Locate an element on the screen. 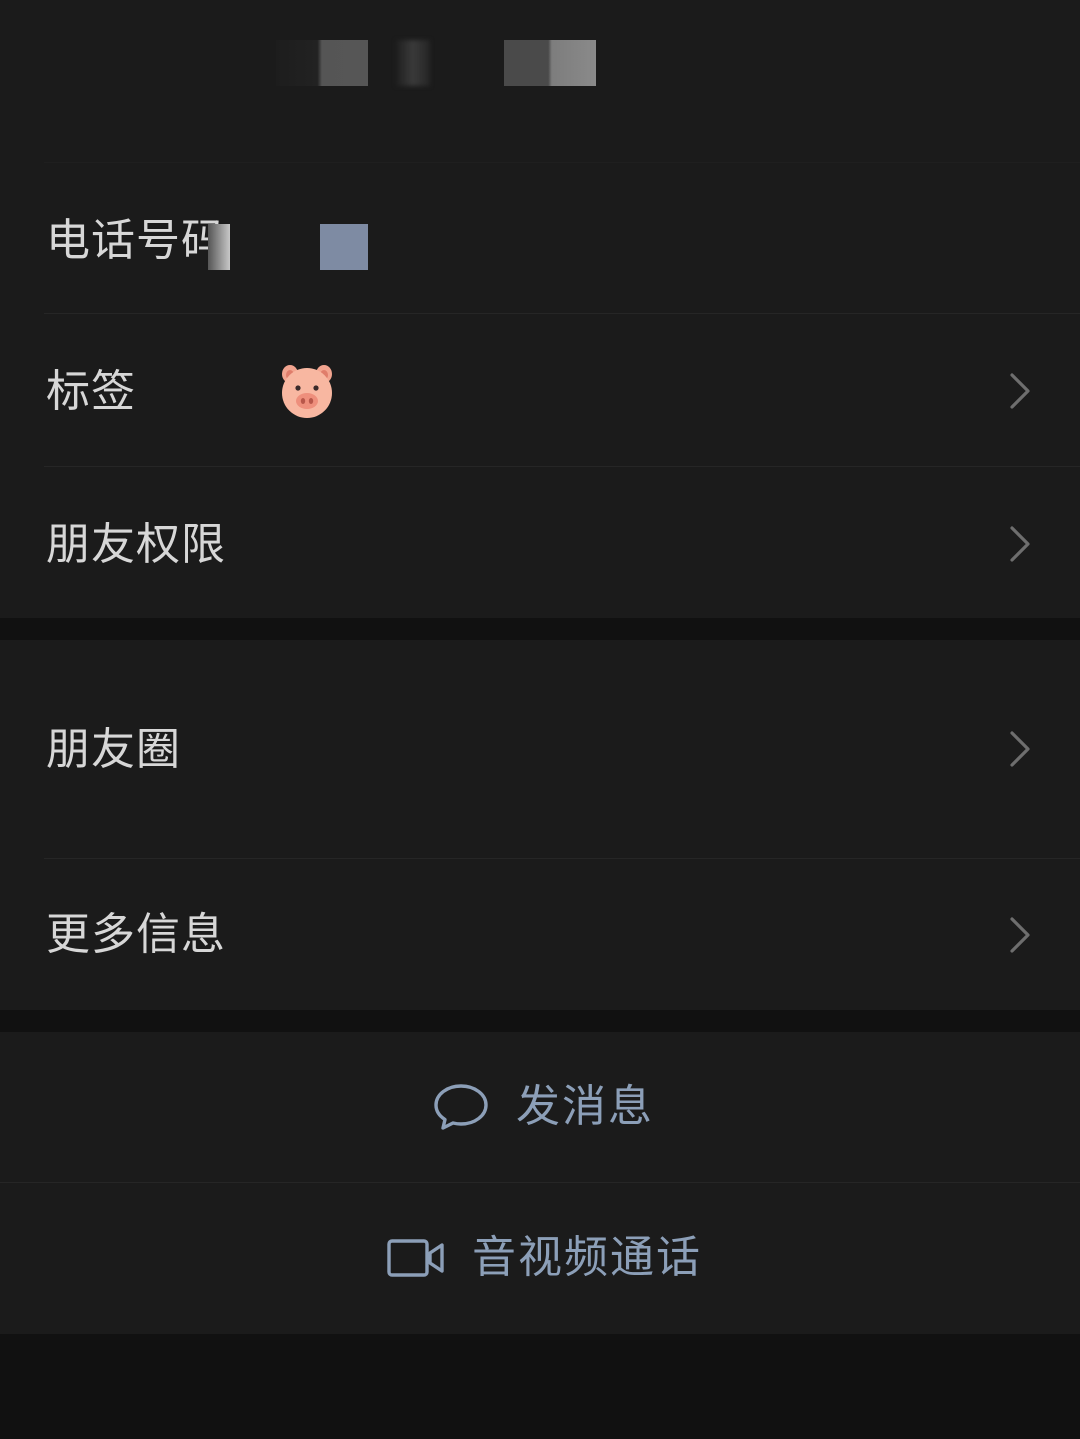 The height and width of the screenshot is (1439, 1080). video-camera-icon is located at coordinates (416, 1258).